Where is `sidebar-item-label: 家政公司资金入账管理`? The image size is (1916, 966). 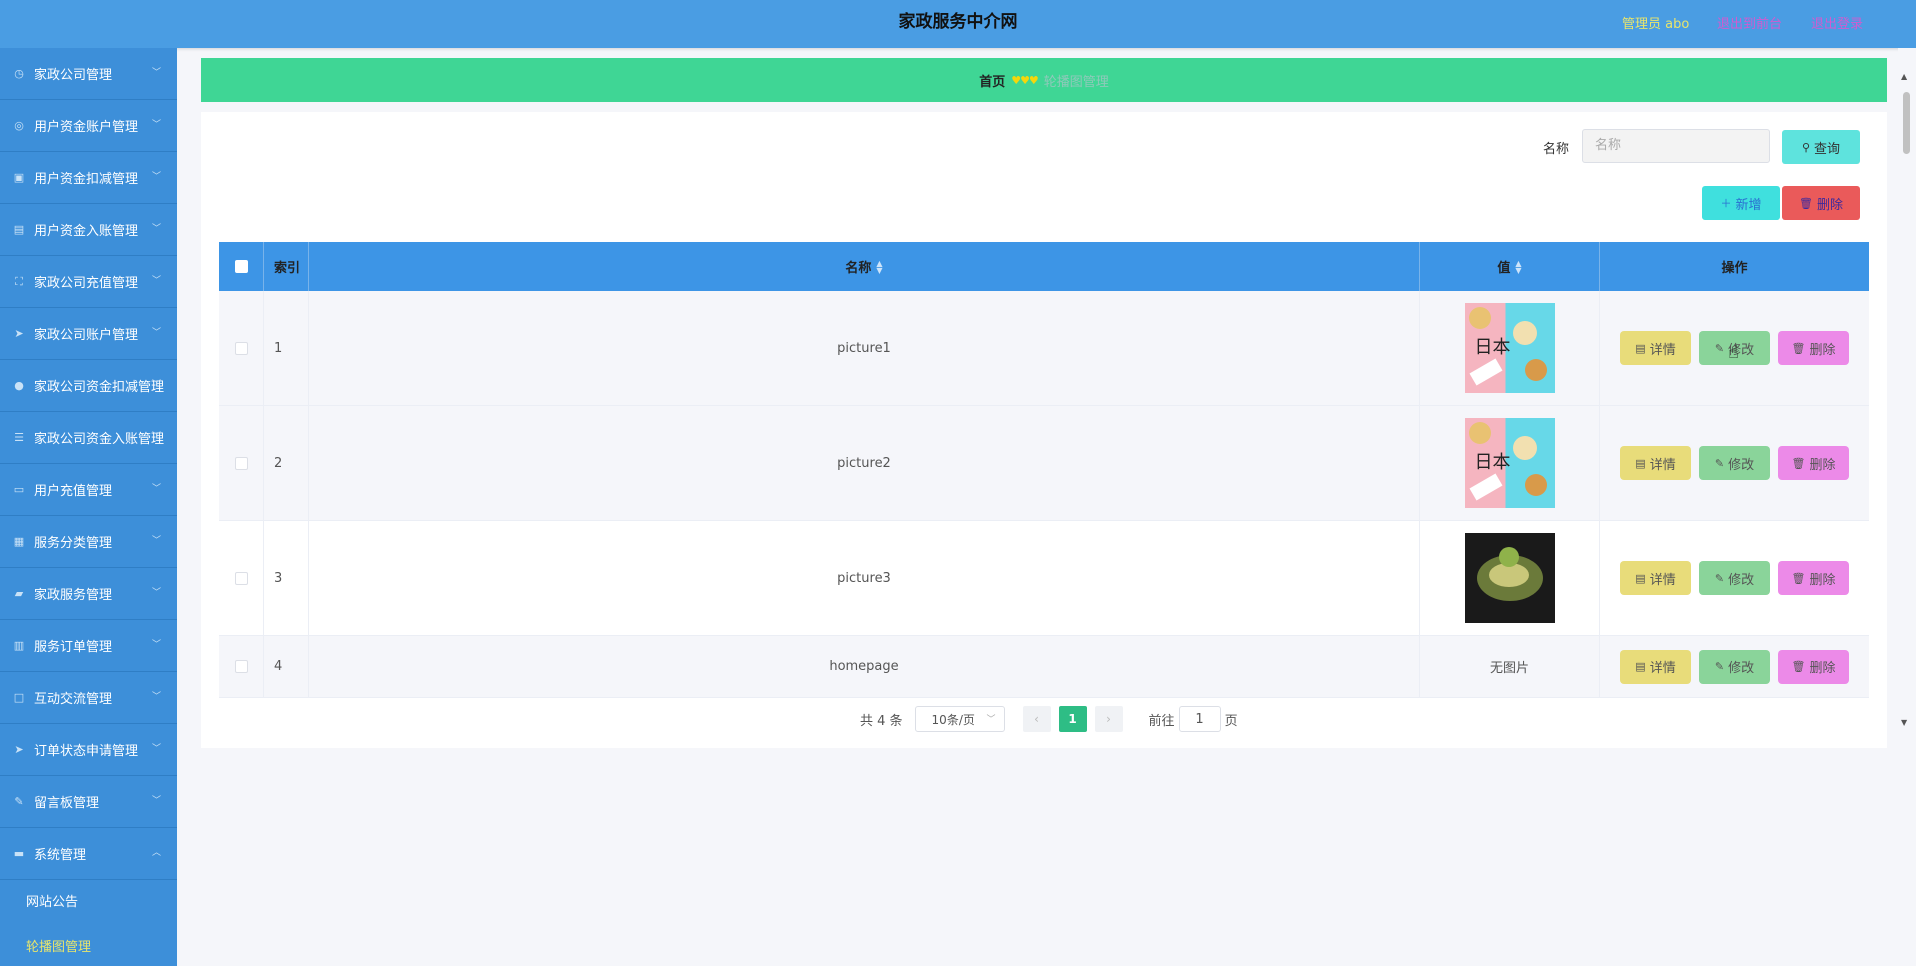 sidebar-item-label: 家政公司资金入账管理 is located at coordinates (99, 439).